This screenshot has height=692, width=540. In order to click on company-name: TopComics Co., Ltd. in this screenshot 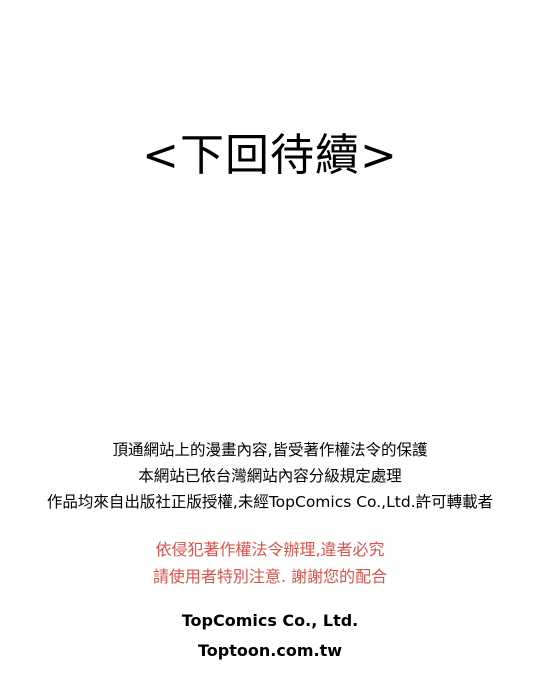, I will do `click(270, 620)`.